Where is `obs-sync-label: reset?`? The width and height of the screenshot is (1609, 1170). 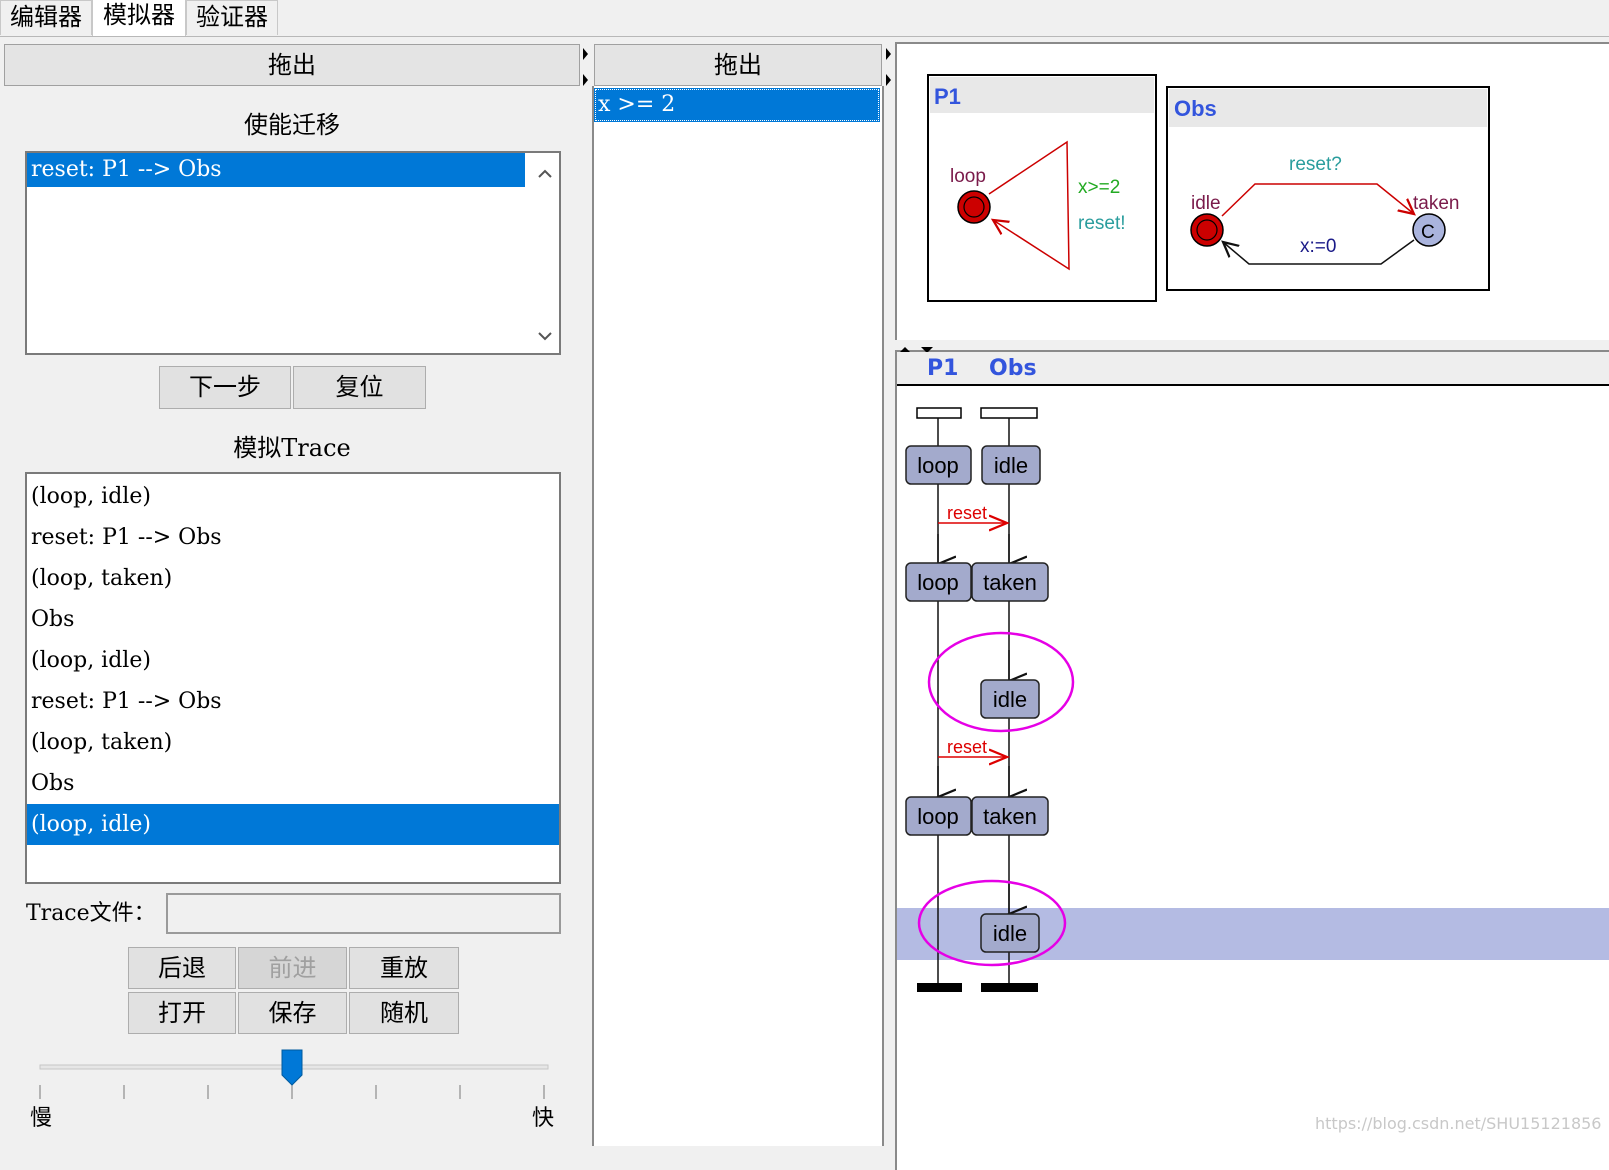
obs-sync-label: reset? is located at coordinates (1315, 164).